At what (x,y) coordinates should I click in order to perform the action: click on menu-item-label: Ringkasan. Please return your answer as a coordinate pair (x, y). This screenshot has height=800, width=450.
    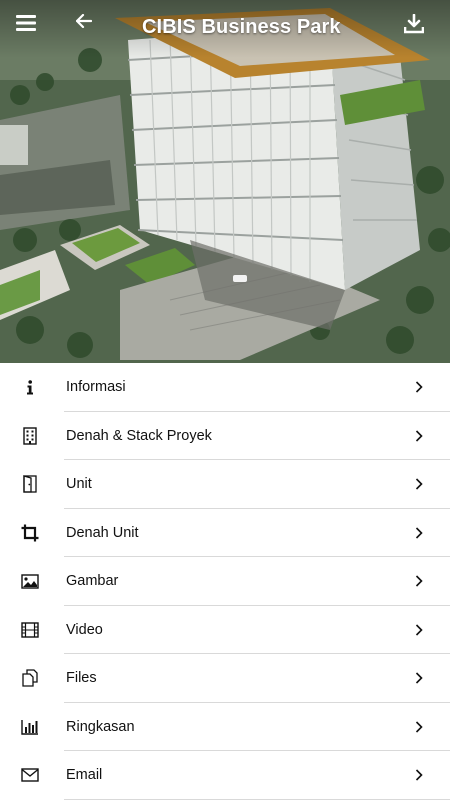
    Looking at the image, I should click on (100, 726).